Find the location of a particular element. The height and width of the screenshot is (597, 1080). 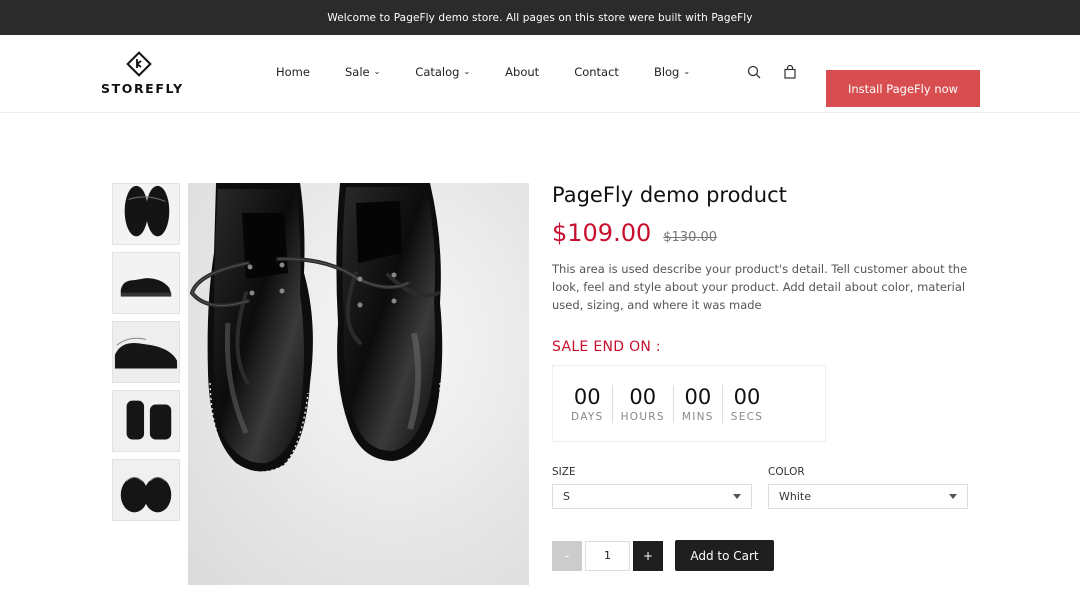

store-logo: STOREFLY is located at coordinates (142, 73).